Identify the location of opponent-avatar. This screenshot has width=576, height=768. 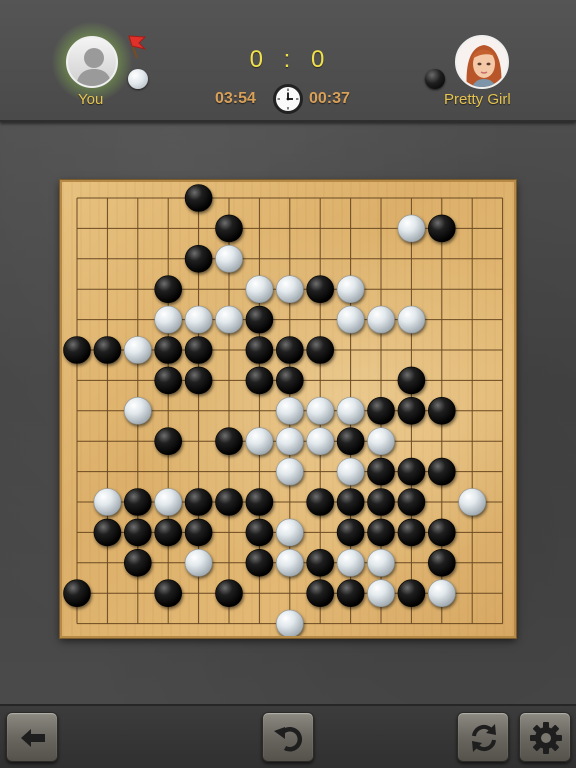
(482, 62).